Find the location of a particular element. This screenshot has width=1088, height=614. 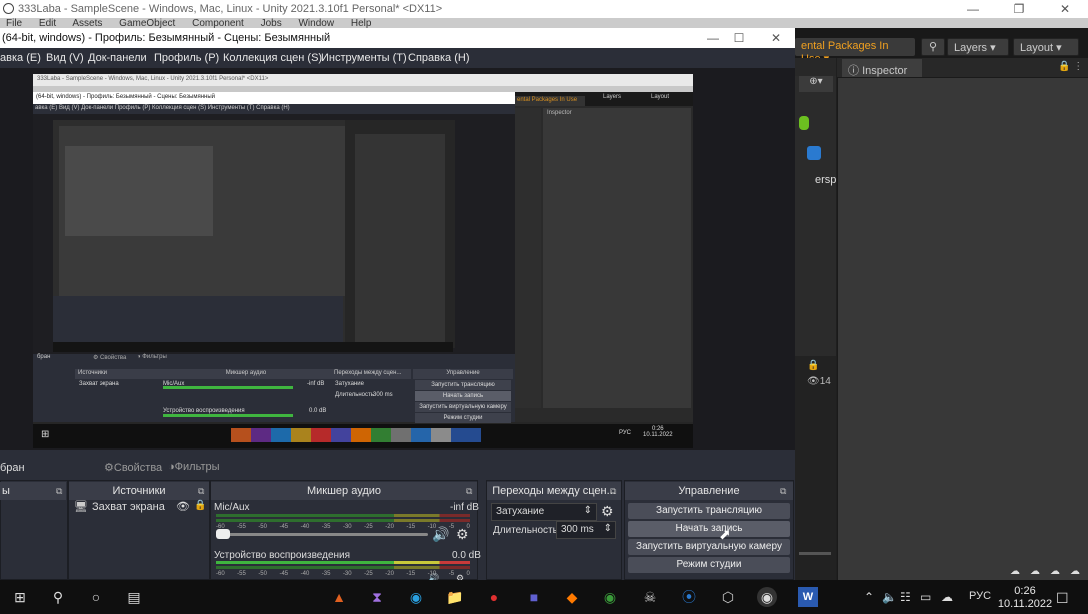

unity-menu-component: Component is located at coordinates (218, 23).